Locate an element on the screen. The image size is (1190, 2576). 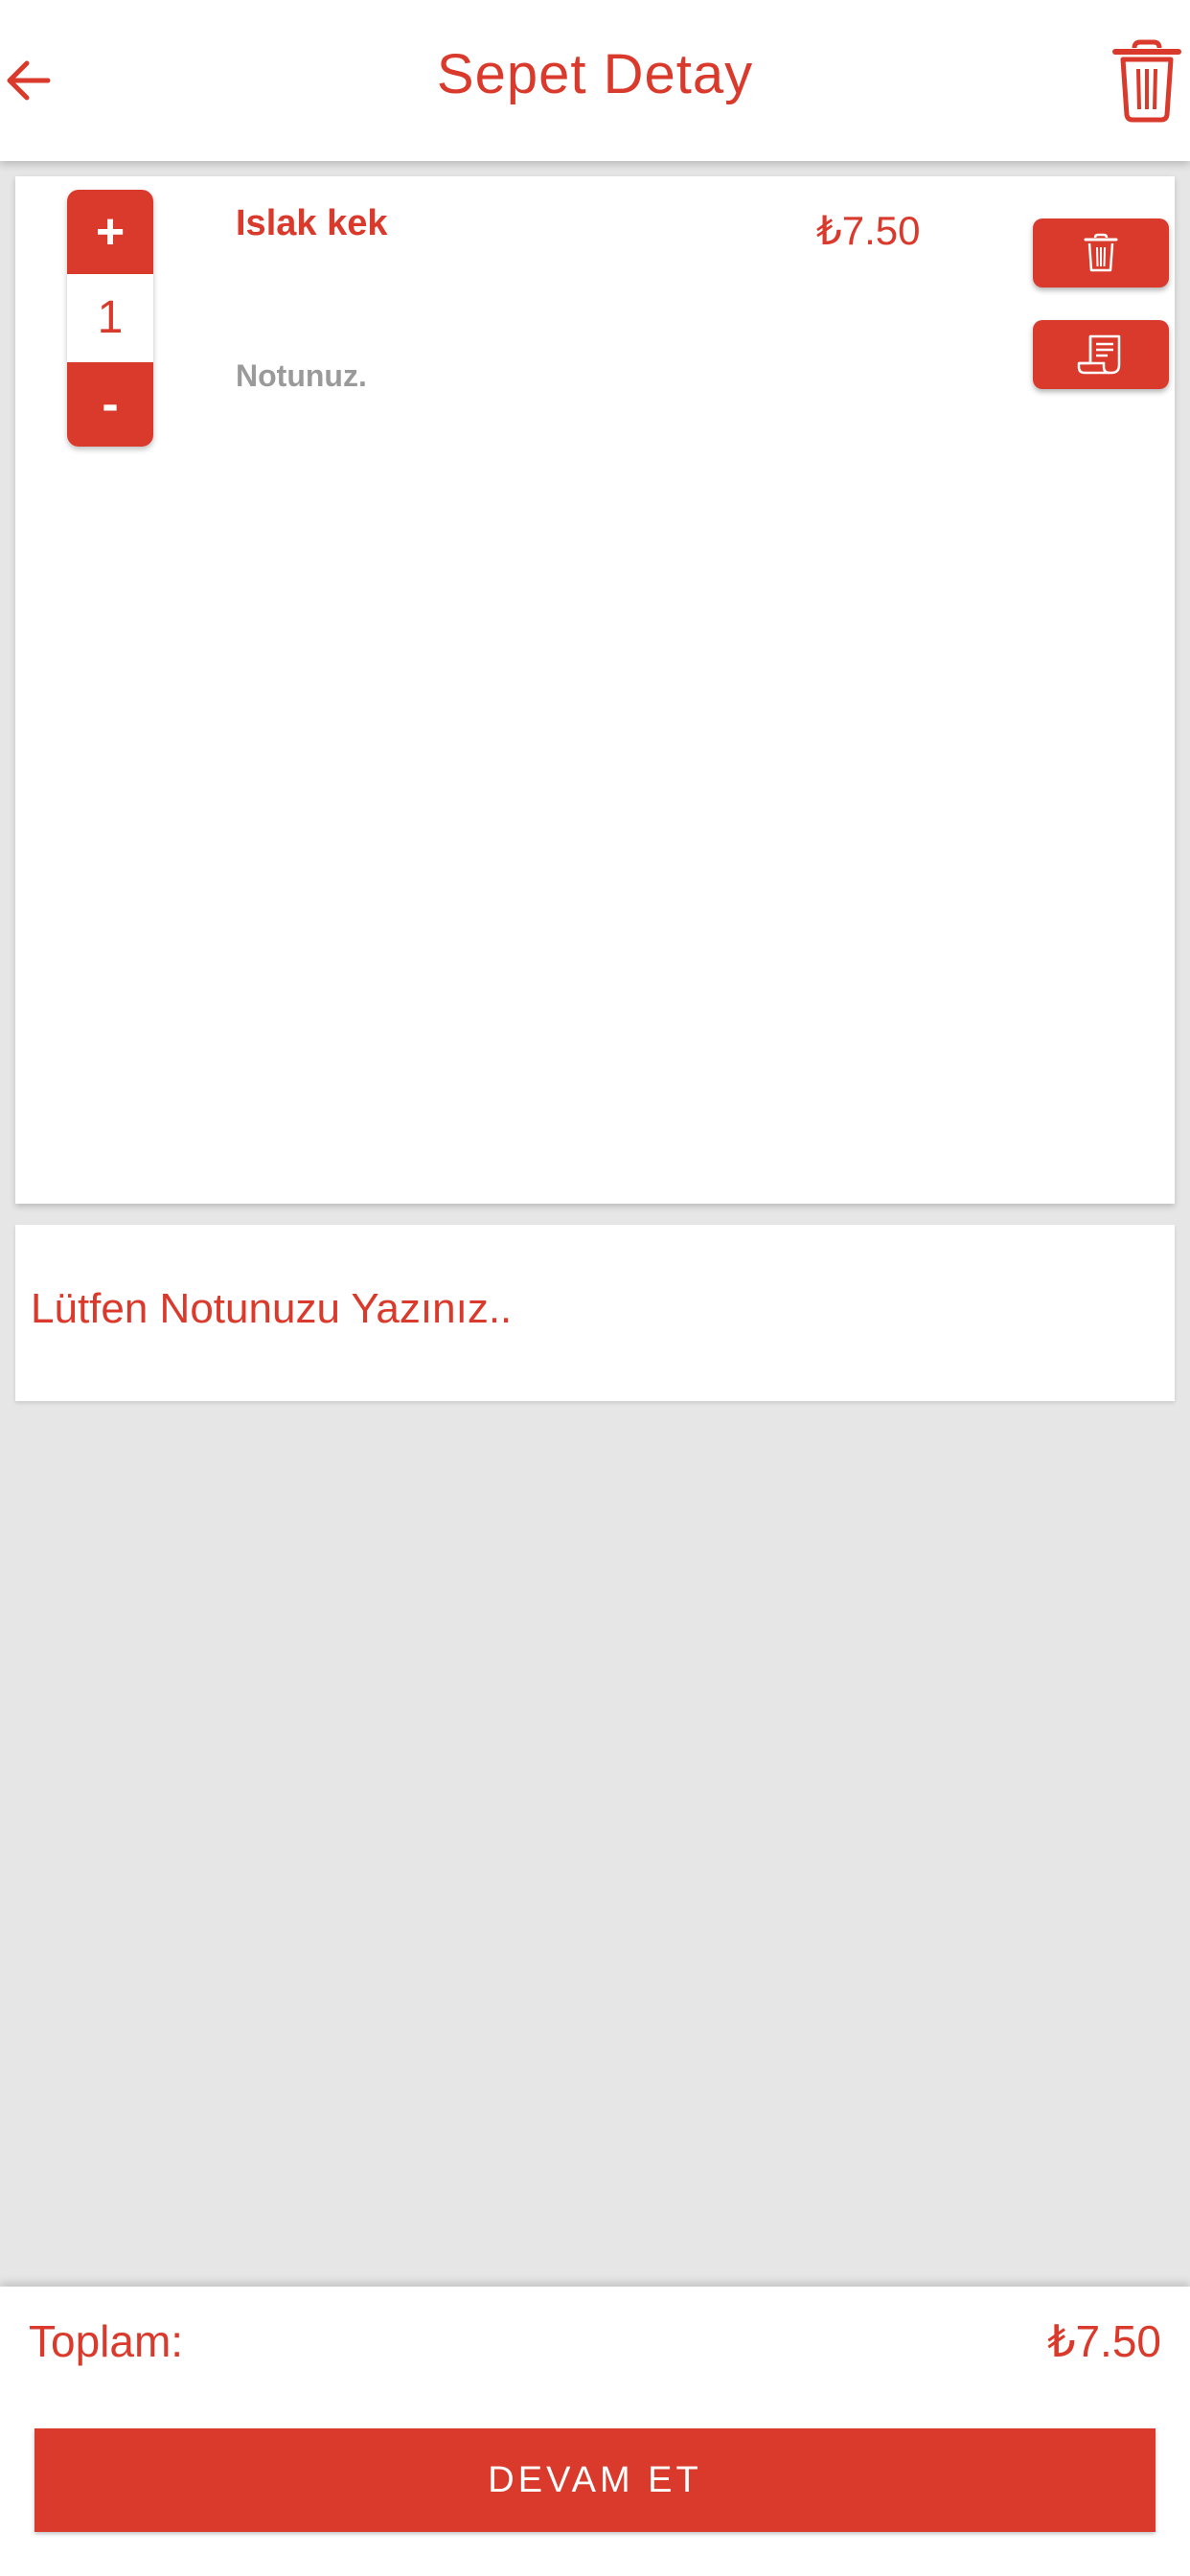
item-price: ₺7.50 is located at coordinates (869, 230).